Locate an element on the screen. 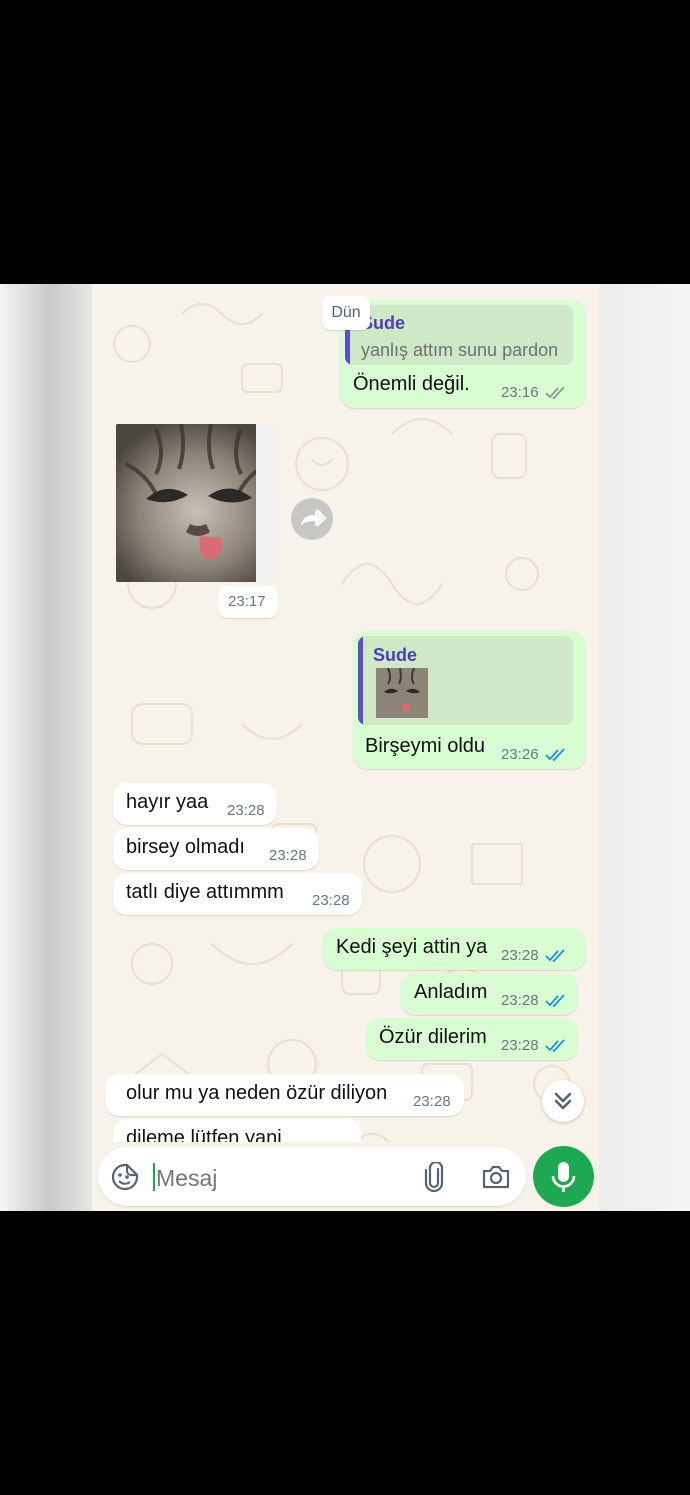  paperclip-icon is located at coordinates (435, 1177).